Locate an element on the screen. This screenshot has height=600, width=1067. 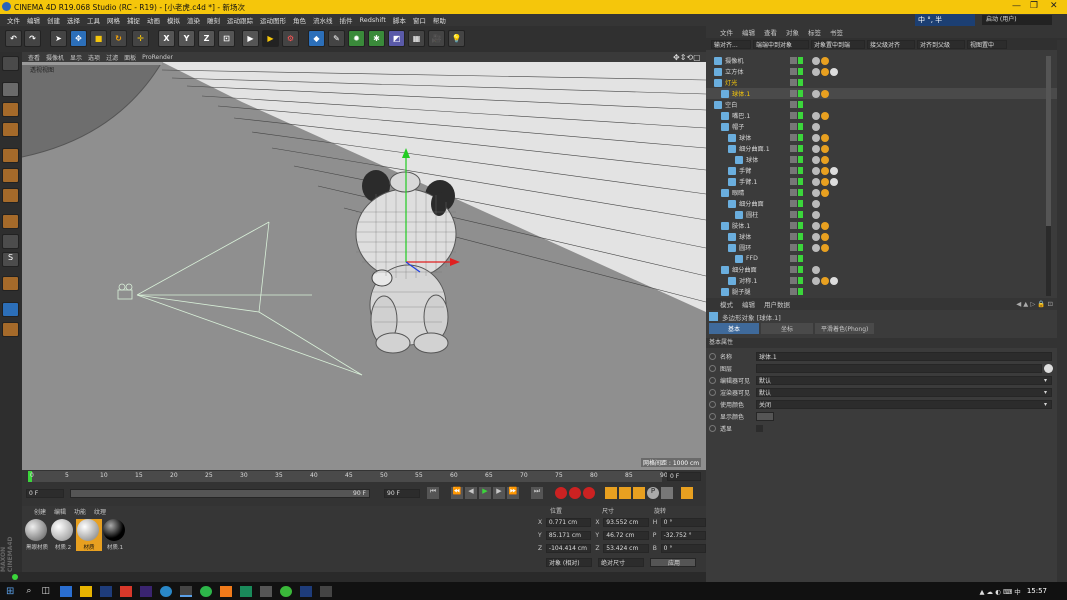
menu-motion-tracking: 运动跟踪 is located at coordinates (240, 20).